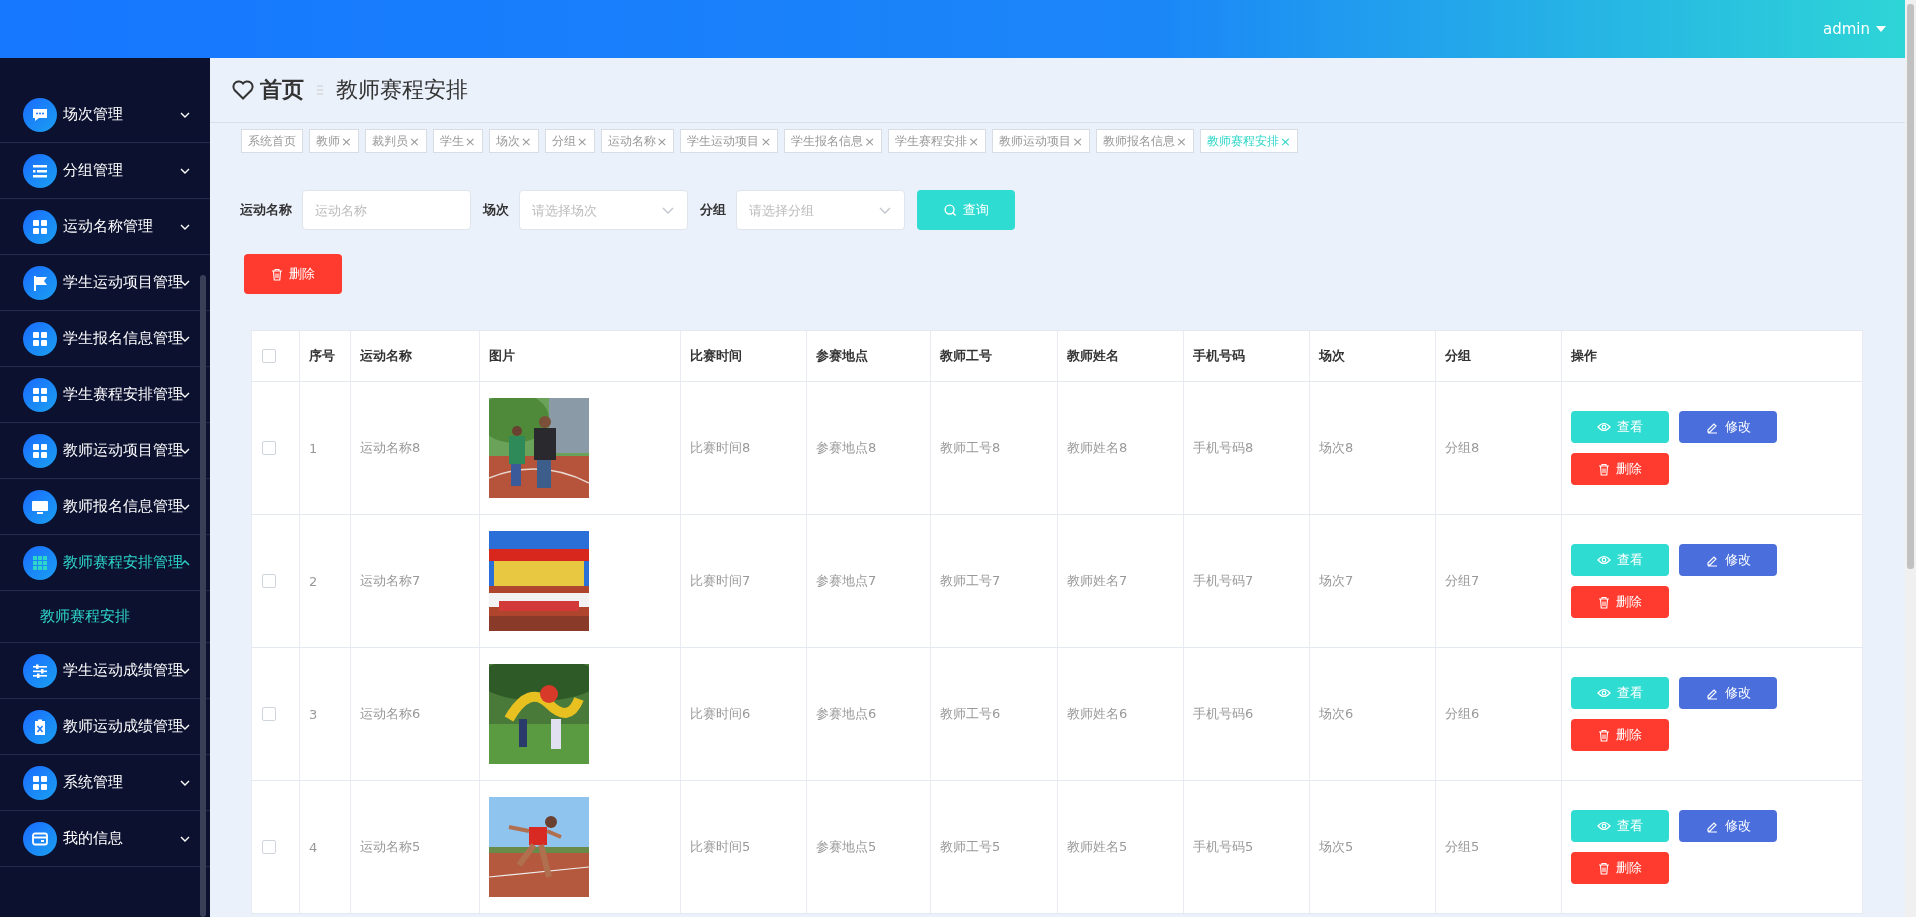 Image resolution: width=1916 pixels, height=917 pixels. I want to click on column-header: 操作, so click(1584, 356).